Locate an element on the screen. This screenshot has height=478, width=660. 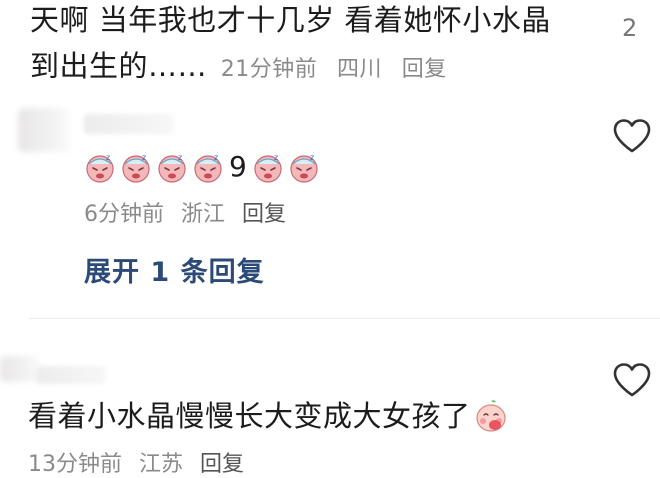
divider is located at coordinates (344, 318).